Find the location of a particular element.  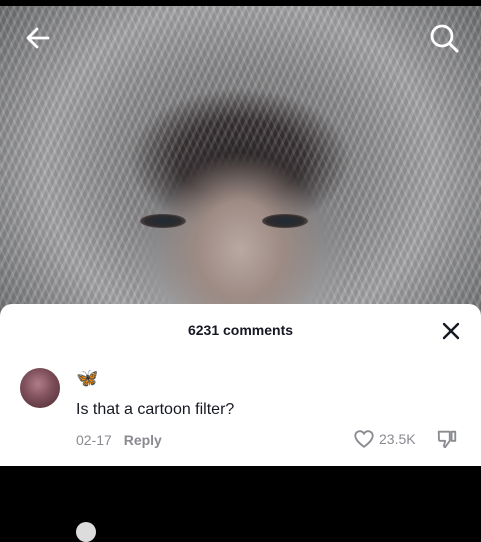

like-button: 23.5K is located at coordinates (384, 439).